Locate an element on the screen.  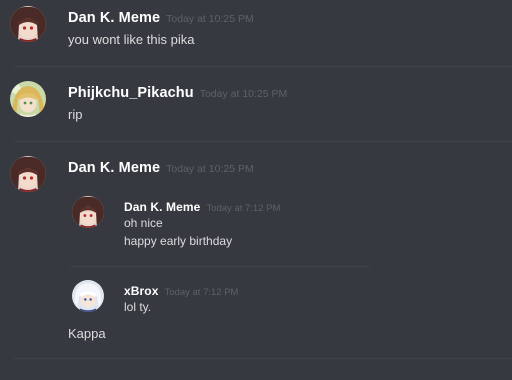
message-text: Kappa is located at coordinates (87, 333).